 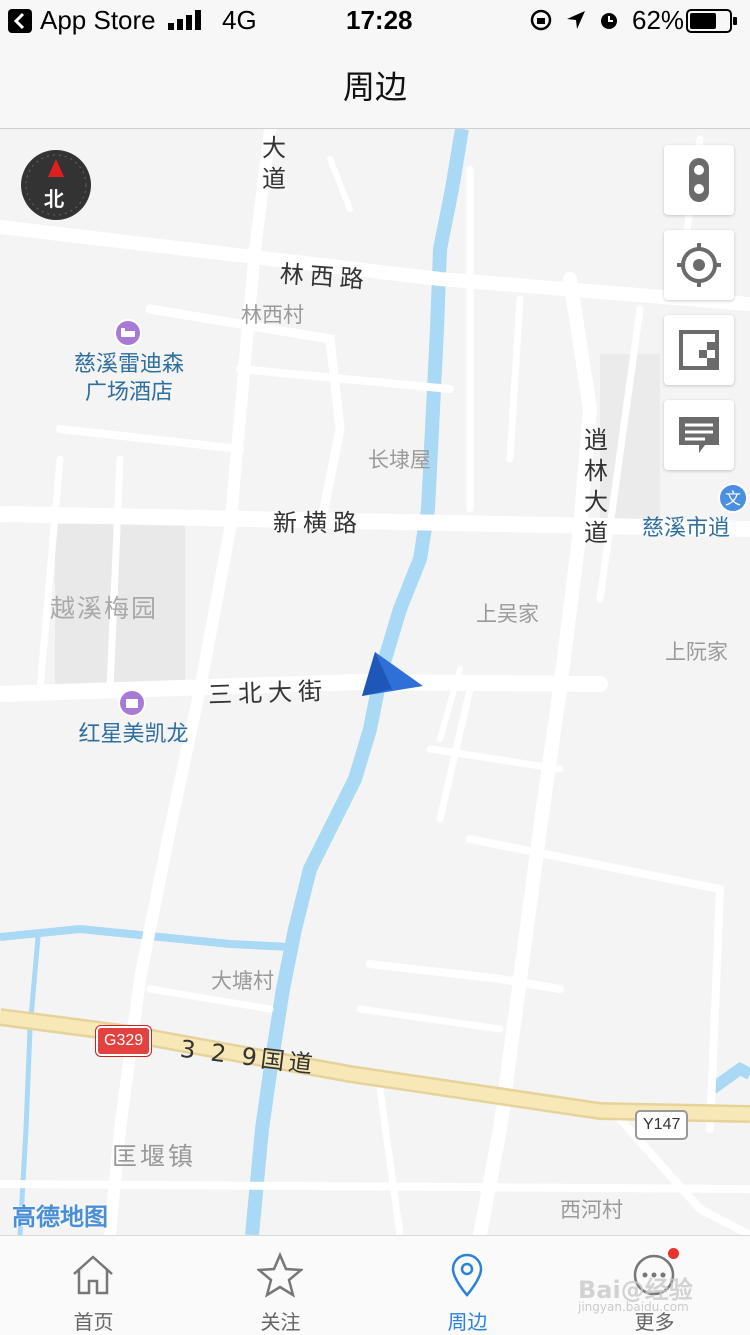 What do you see at coordinates (93, 1322) in the screenshot?
I see `tab-home-label: 首页` at bounding box center [93, 1322].